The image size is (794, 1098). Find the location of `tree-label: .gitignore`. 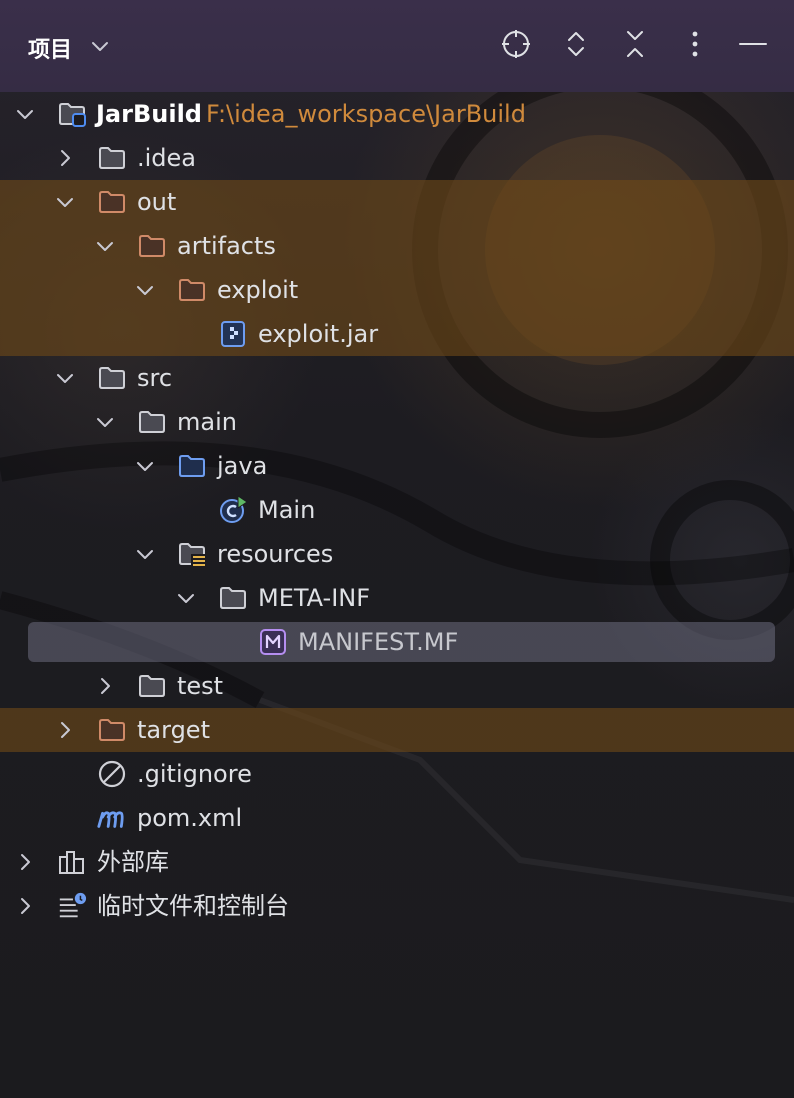

tree-label: .gitignore is located at coordinates (194, 774).